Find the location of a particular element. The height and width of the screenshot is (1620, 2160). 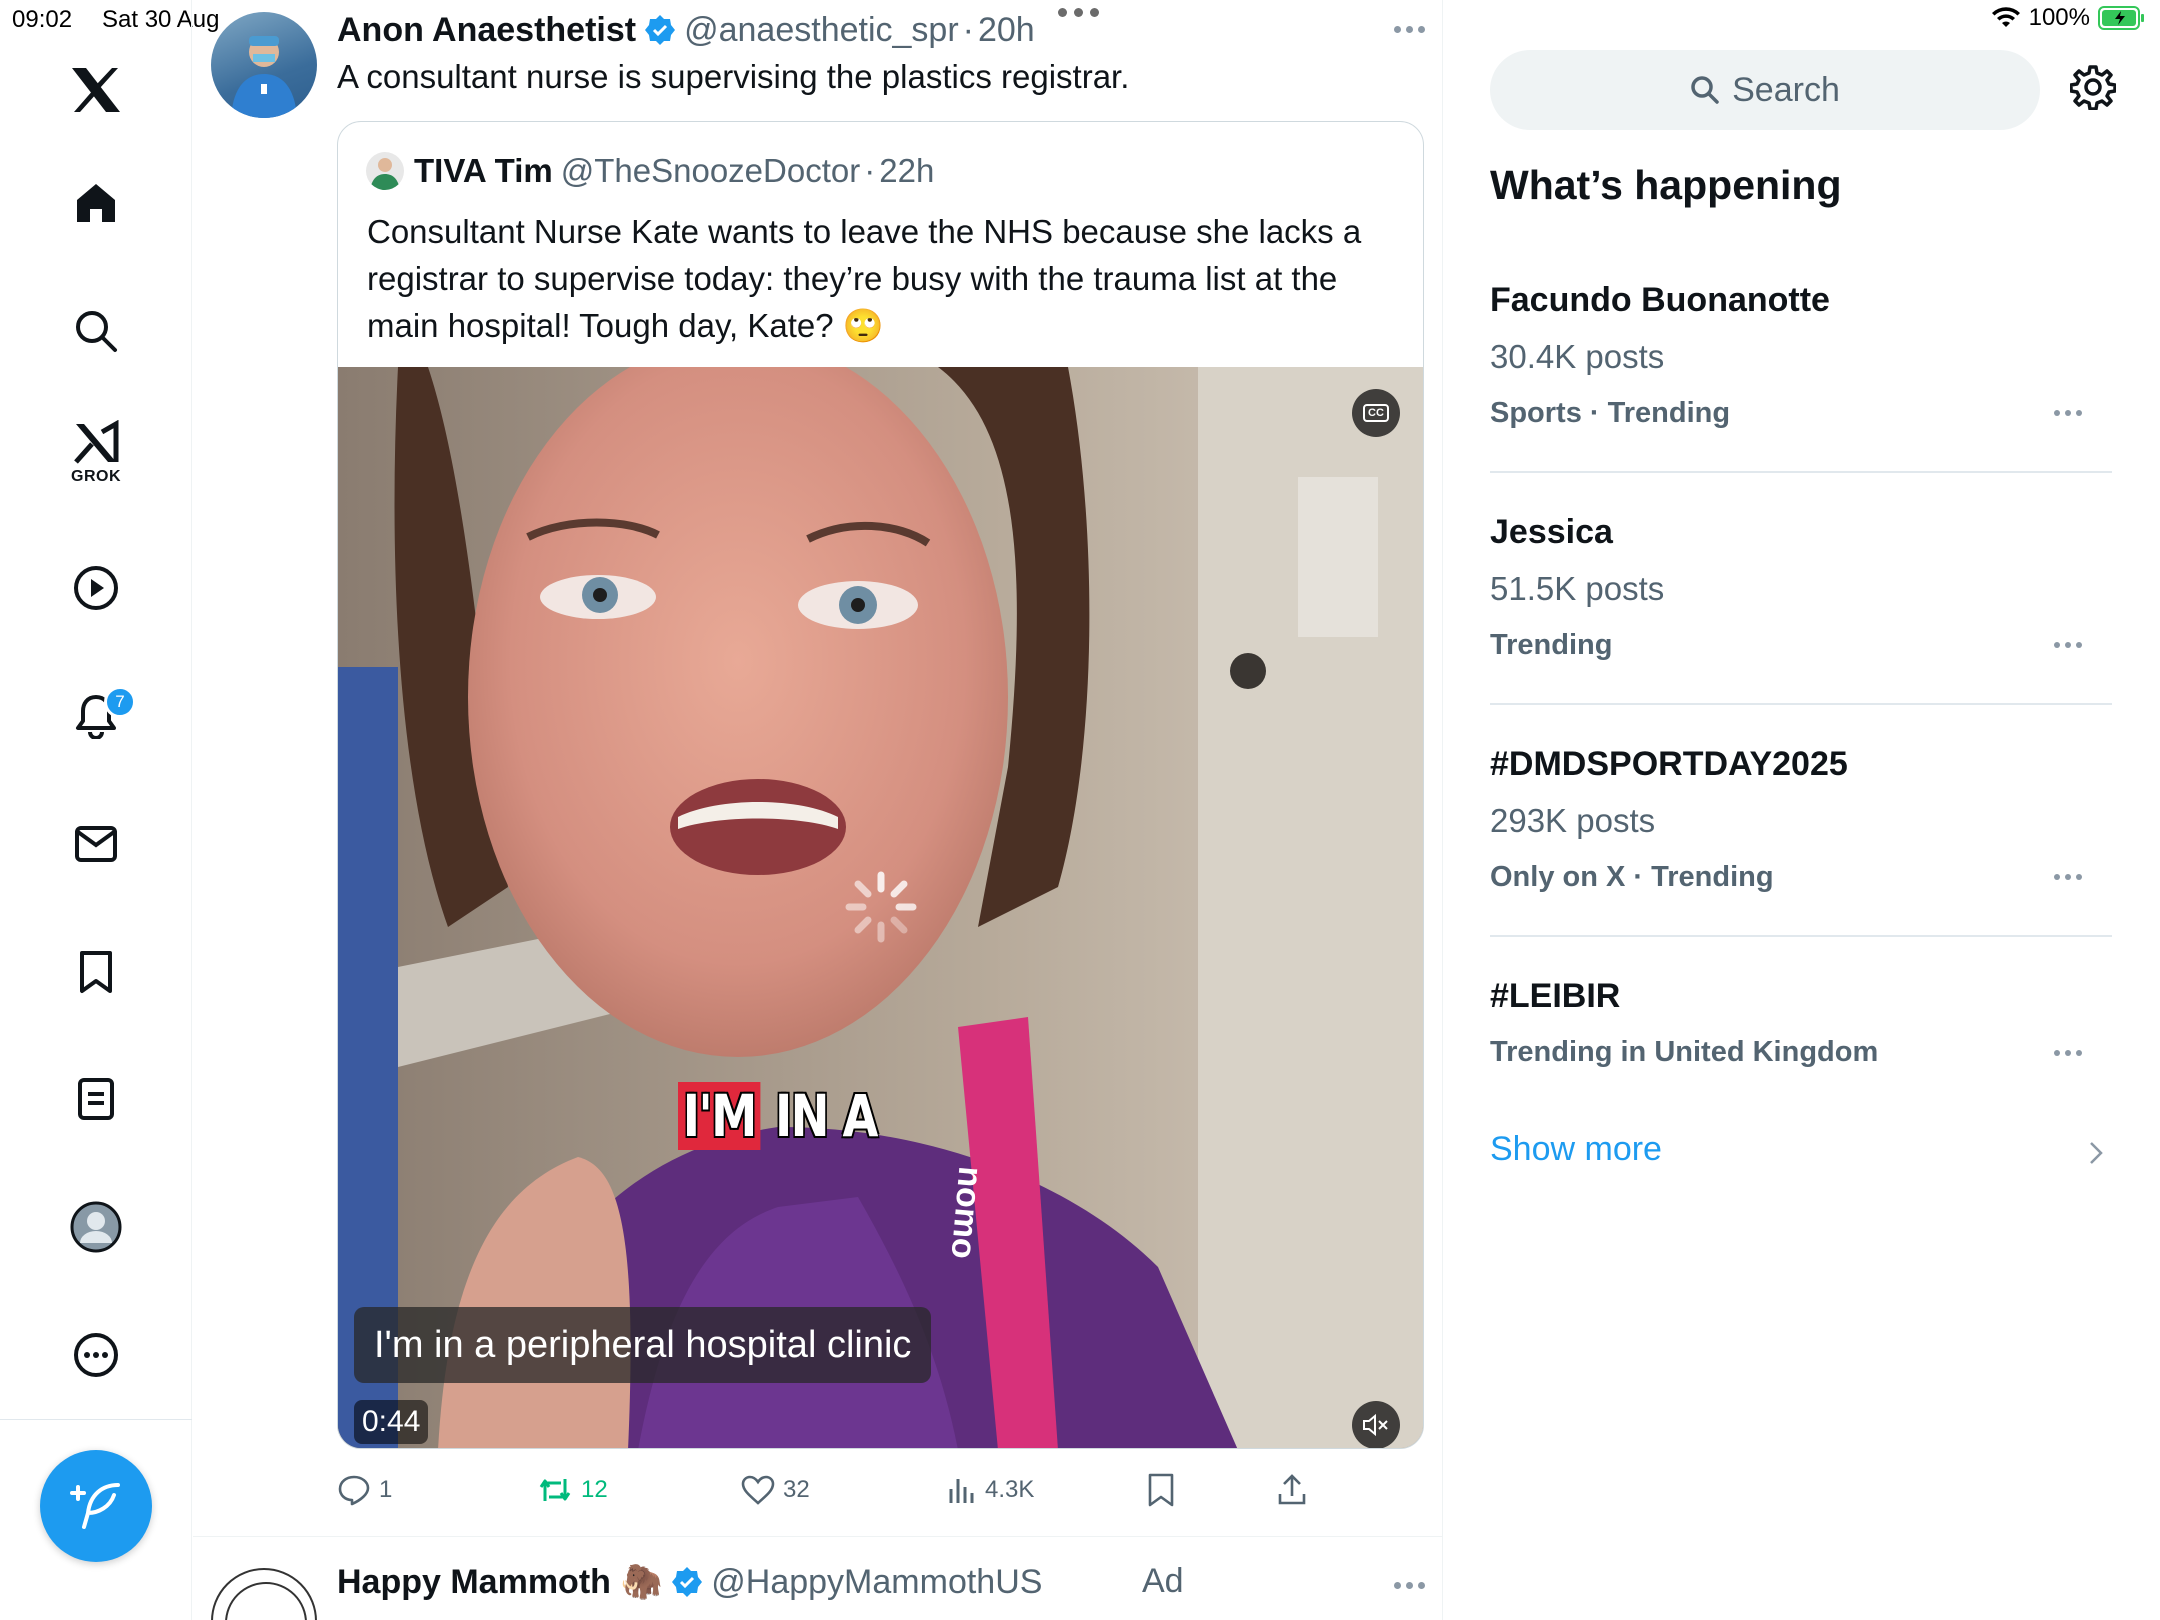

ad-more-icon is located at coordinates (1409, 1585).